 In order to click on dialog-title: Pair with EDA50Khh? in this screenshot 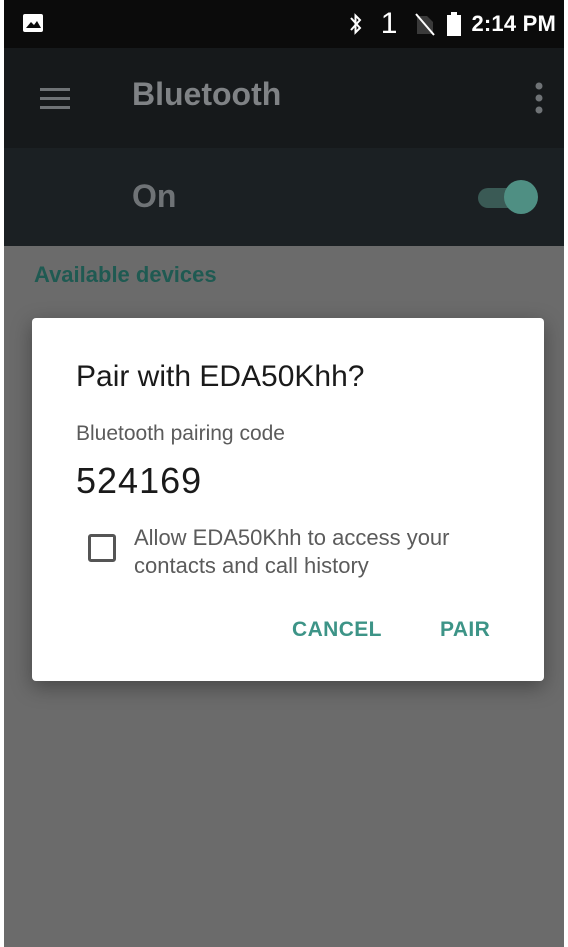, I will do `click(220, 376)`.